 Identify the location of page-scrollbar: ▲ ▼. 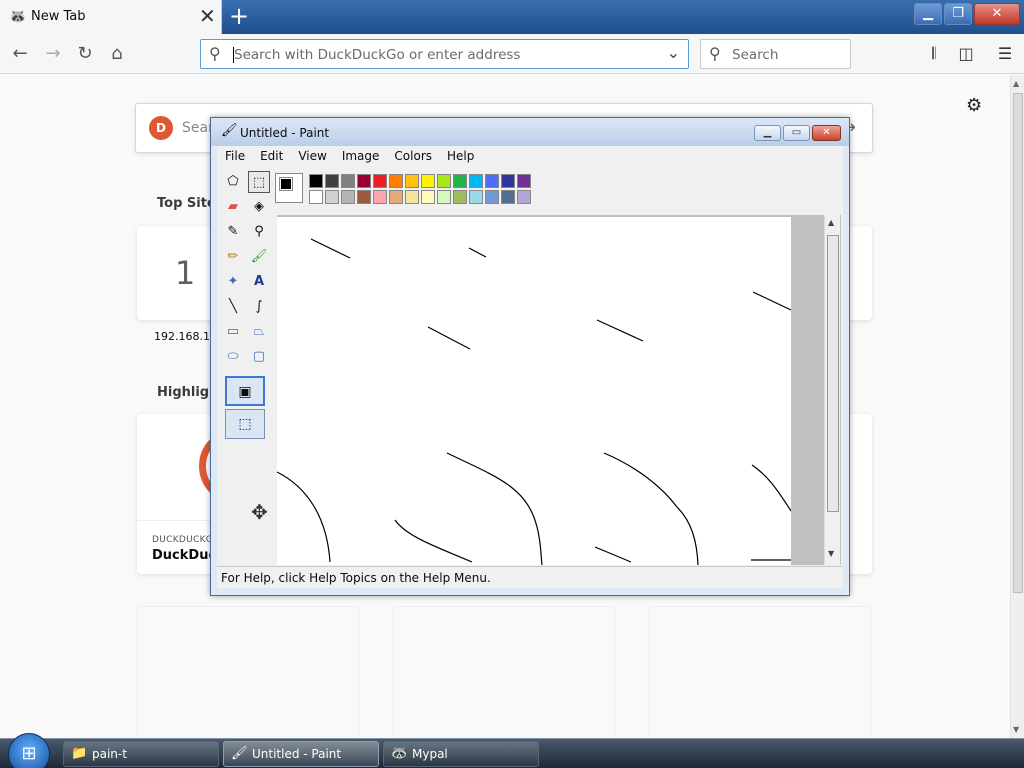
(1017, 406).